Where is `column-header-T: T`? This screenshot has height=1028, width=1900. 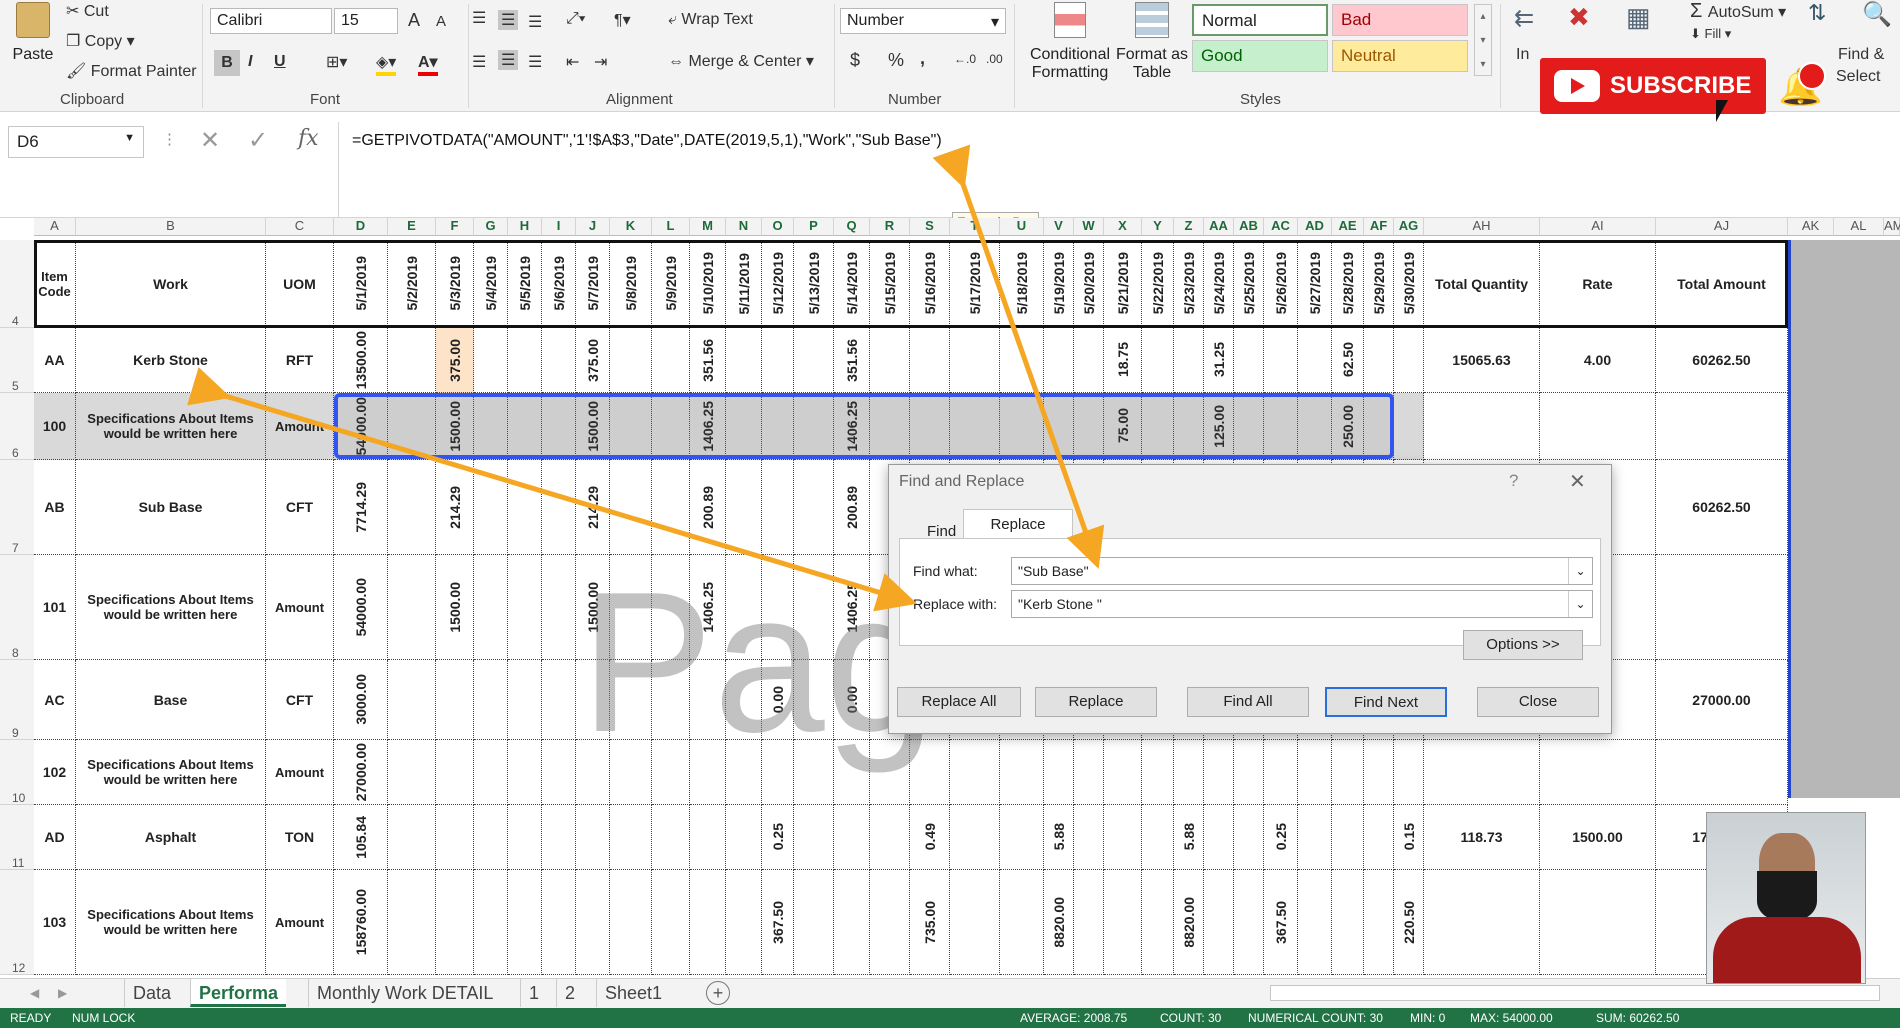 column-header-T: T is located at coordinates (975, 227).